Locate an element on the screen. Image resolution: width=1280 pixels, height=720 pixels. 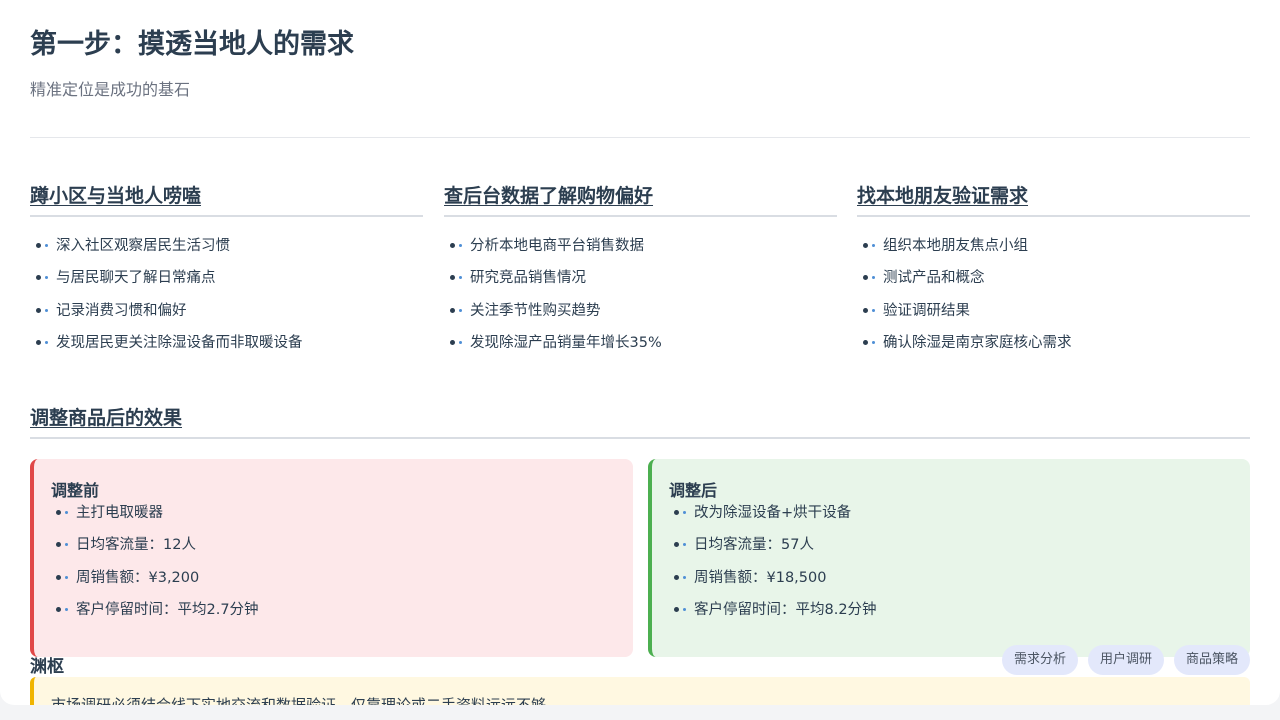
list-item: 客户停留时间：平均8.2分钟 is located at coordinates (959, 616).